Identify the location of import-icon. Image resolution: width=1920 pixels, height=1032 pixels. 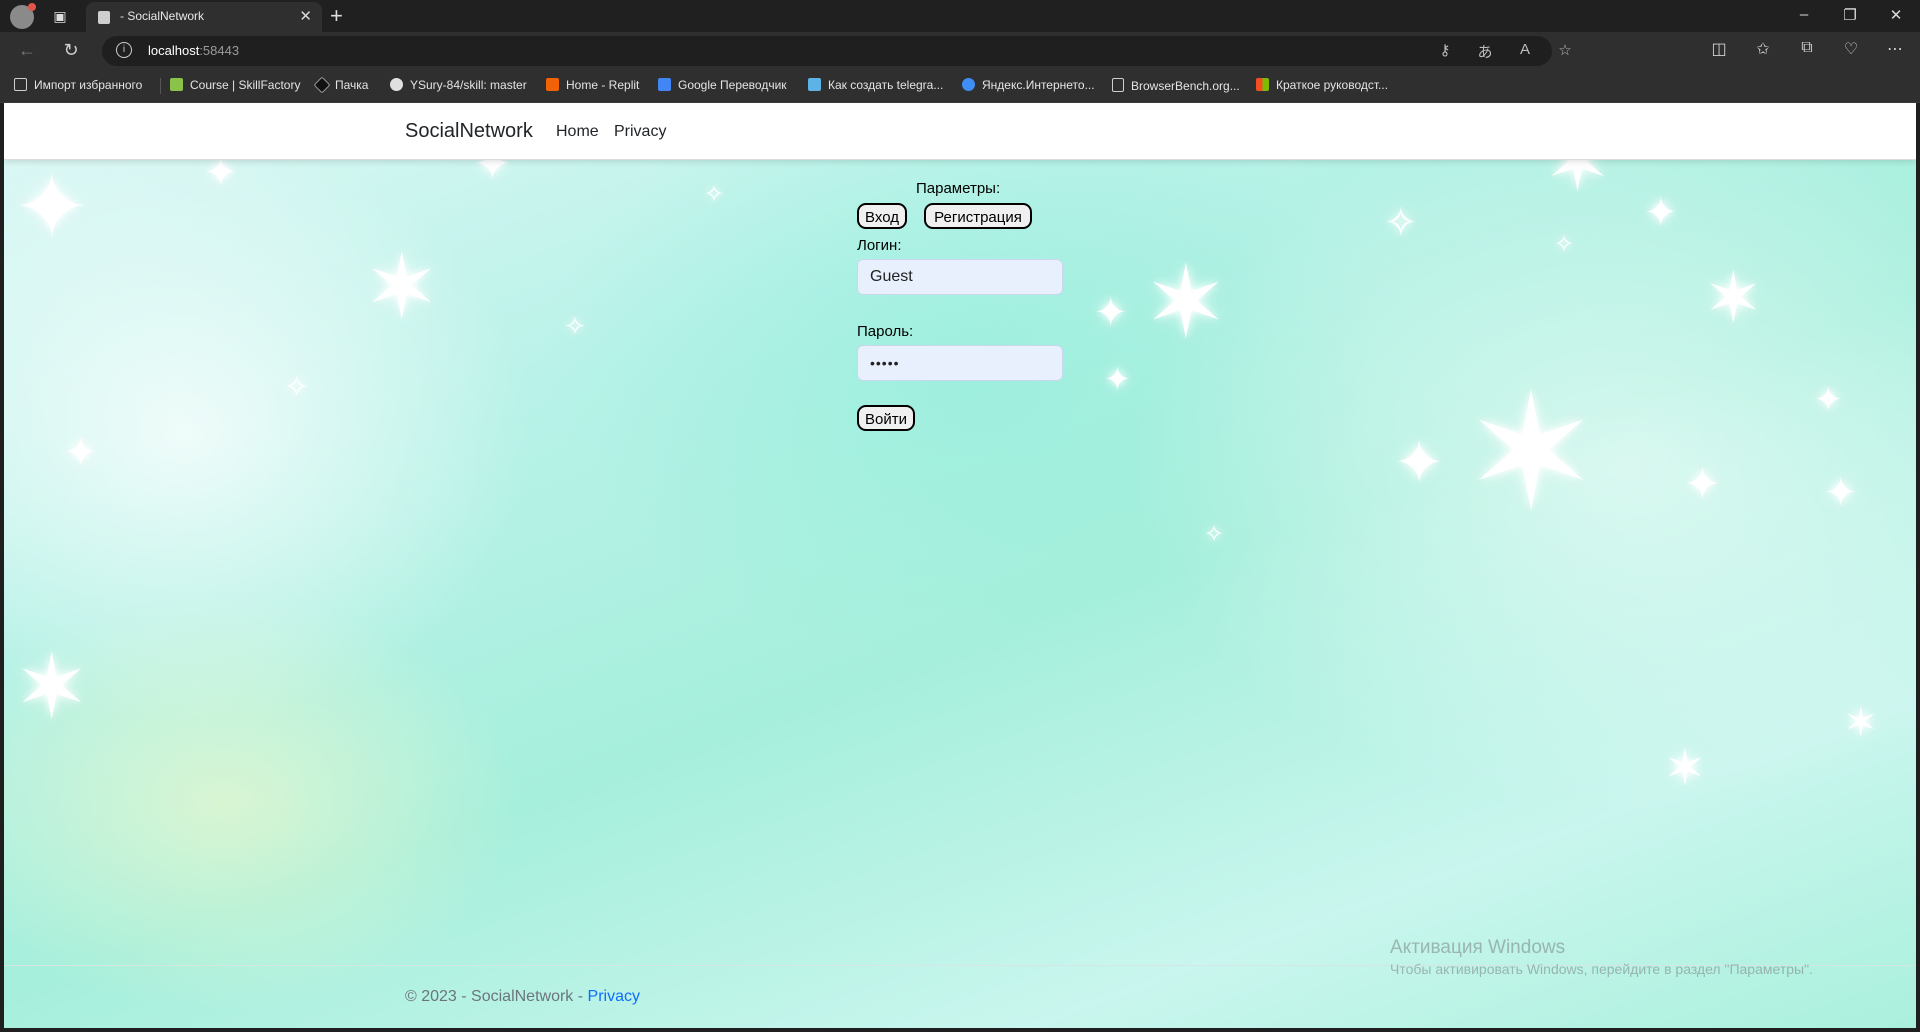
(20, 84).